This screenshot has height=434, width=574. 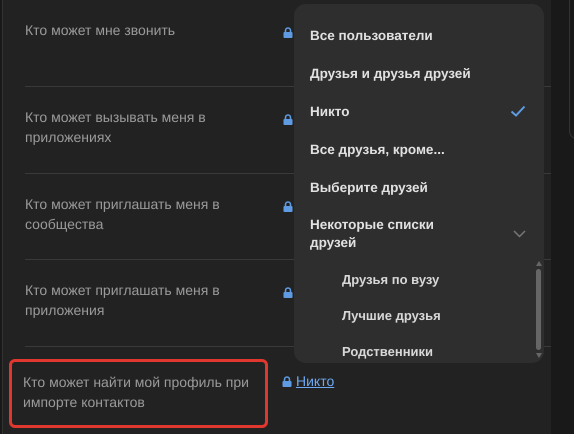 What do you see at coordinates (443, 280) in the screenshot?
I see `menu-suboption: Друзья по вузу` at bounding box center [443, 280].